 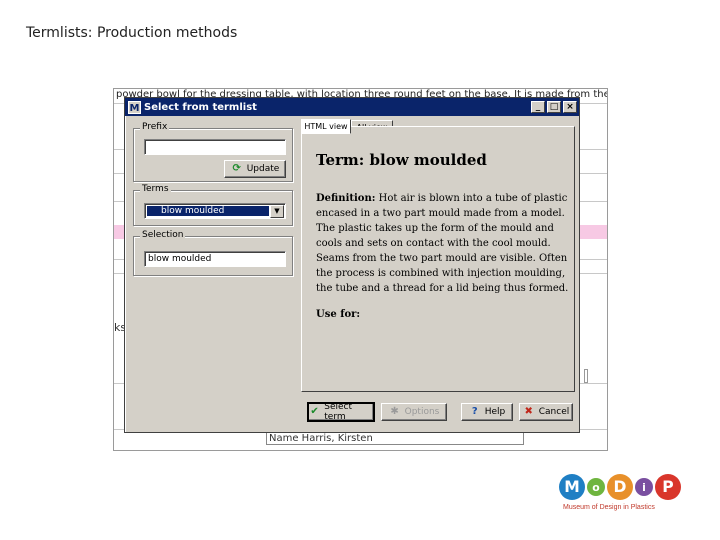 I want to click on logo-letters: MoDiP, so click(x=629, y=487).